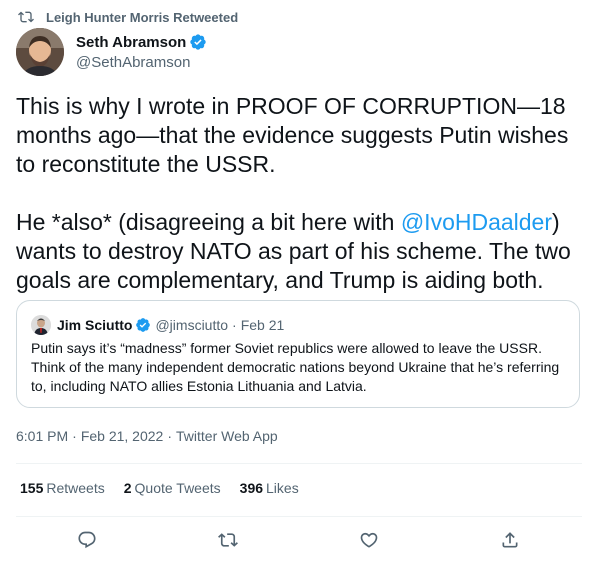 The image size is (598, 563). What do you see at coordinates (227, 436) in the screenshot?
I see `tweet-source: Twitter Web App` at bounding box center [227, 436].